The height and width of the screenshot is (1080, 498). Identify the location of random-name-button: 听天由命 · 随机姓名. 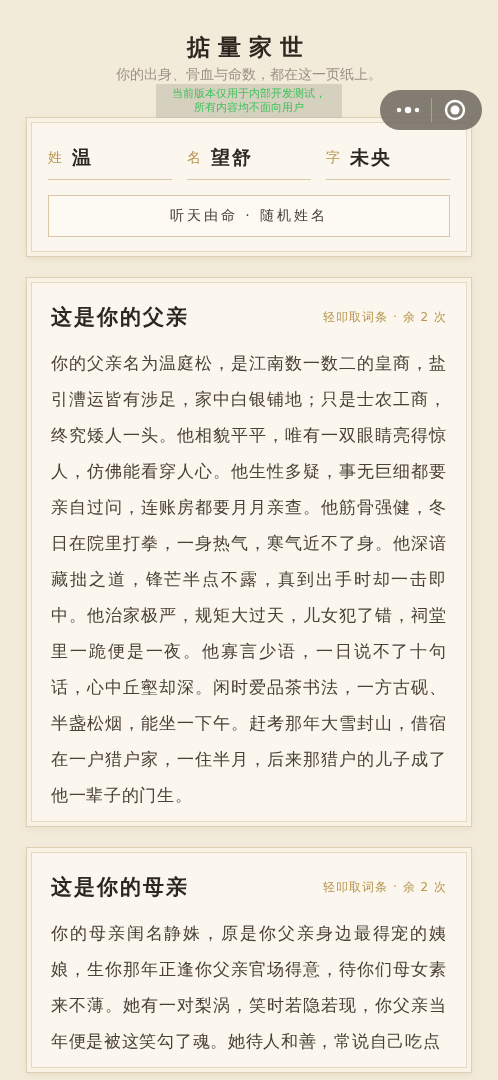
(249, 216).